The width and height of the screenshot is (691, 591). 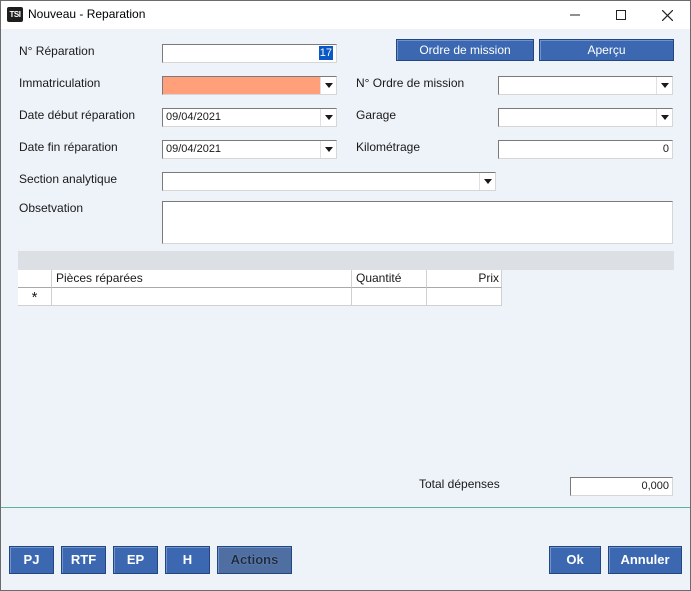 What do you see at coordinates (57, 51) in the screenshot?
I see `num-reparation-label: N° Réparation` at bounding box center [57, 51].